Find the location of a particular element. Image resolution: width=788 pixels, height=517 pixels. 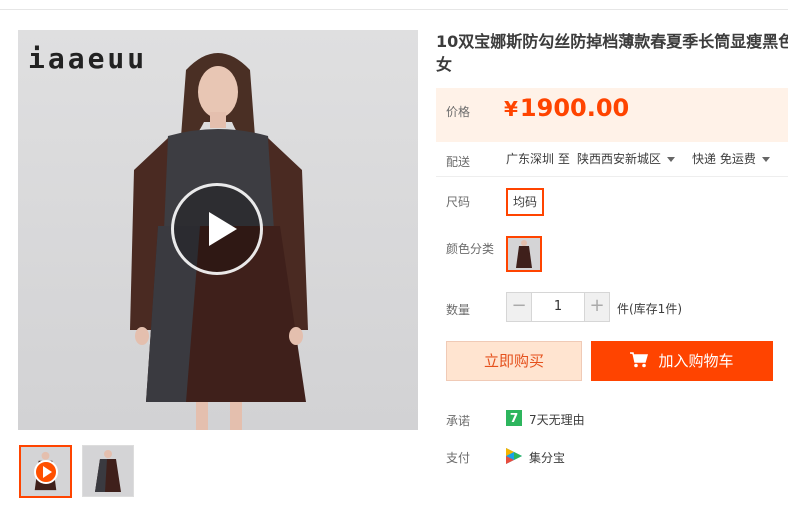

cart-icon is located at coordinates (639, 360).